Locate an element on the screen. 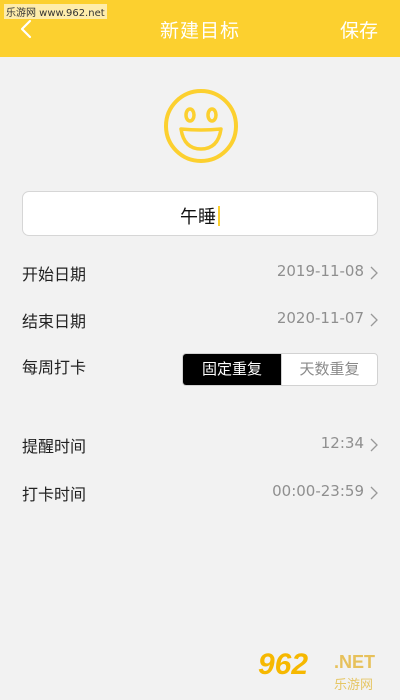 The width and height of the screenshot is (400, 700). text-caret is located at coordinates (219, 216).